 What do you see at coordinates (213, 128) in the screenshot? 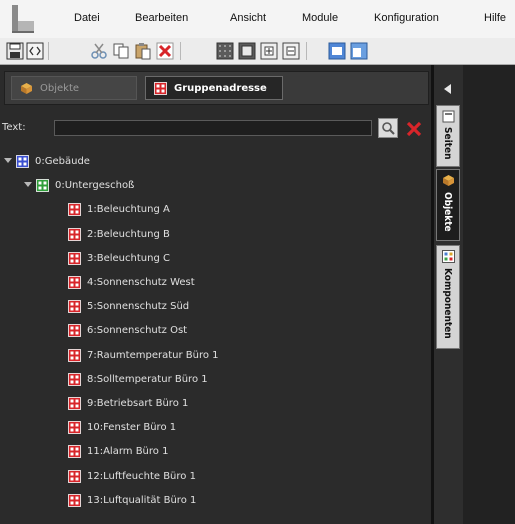
I see `search-input` at bounding box center [213, 128].